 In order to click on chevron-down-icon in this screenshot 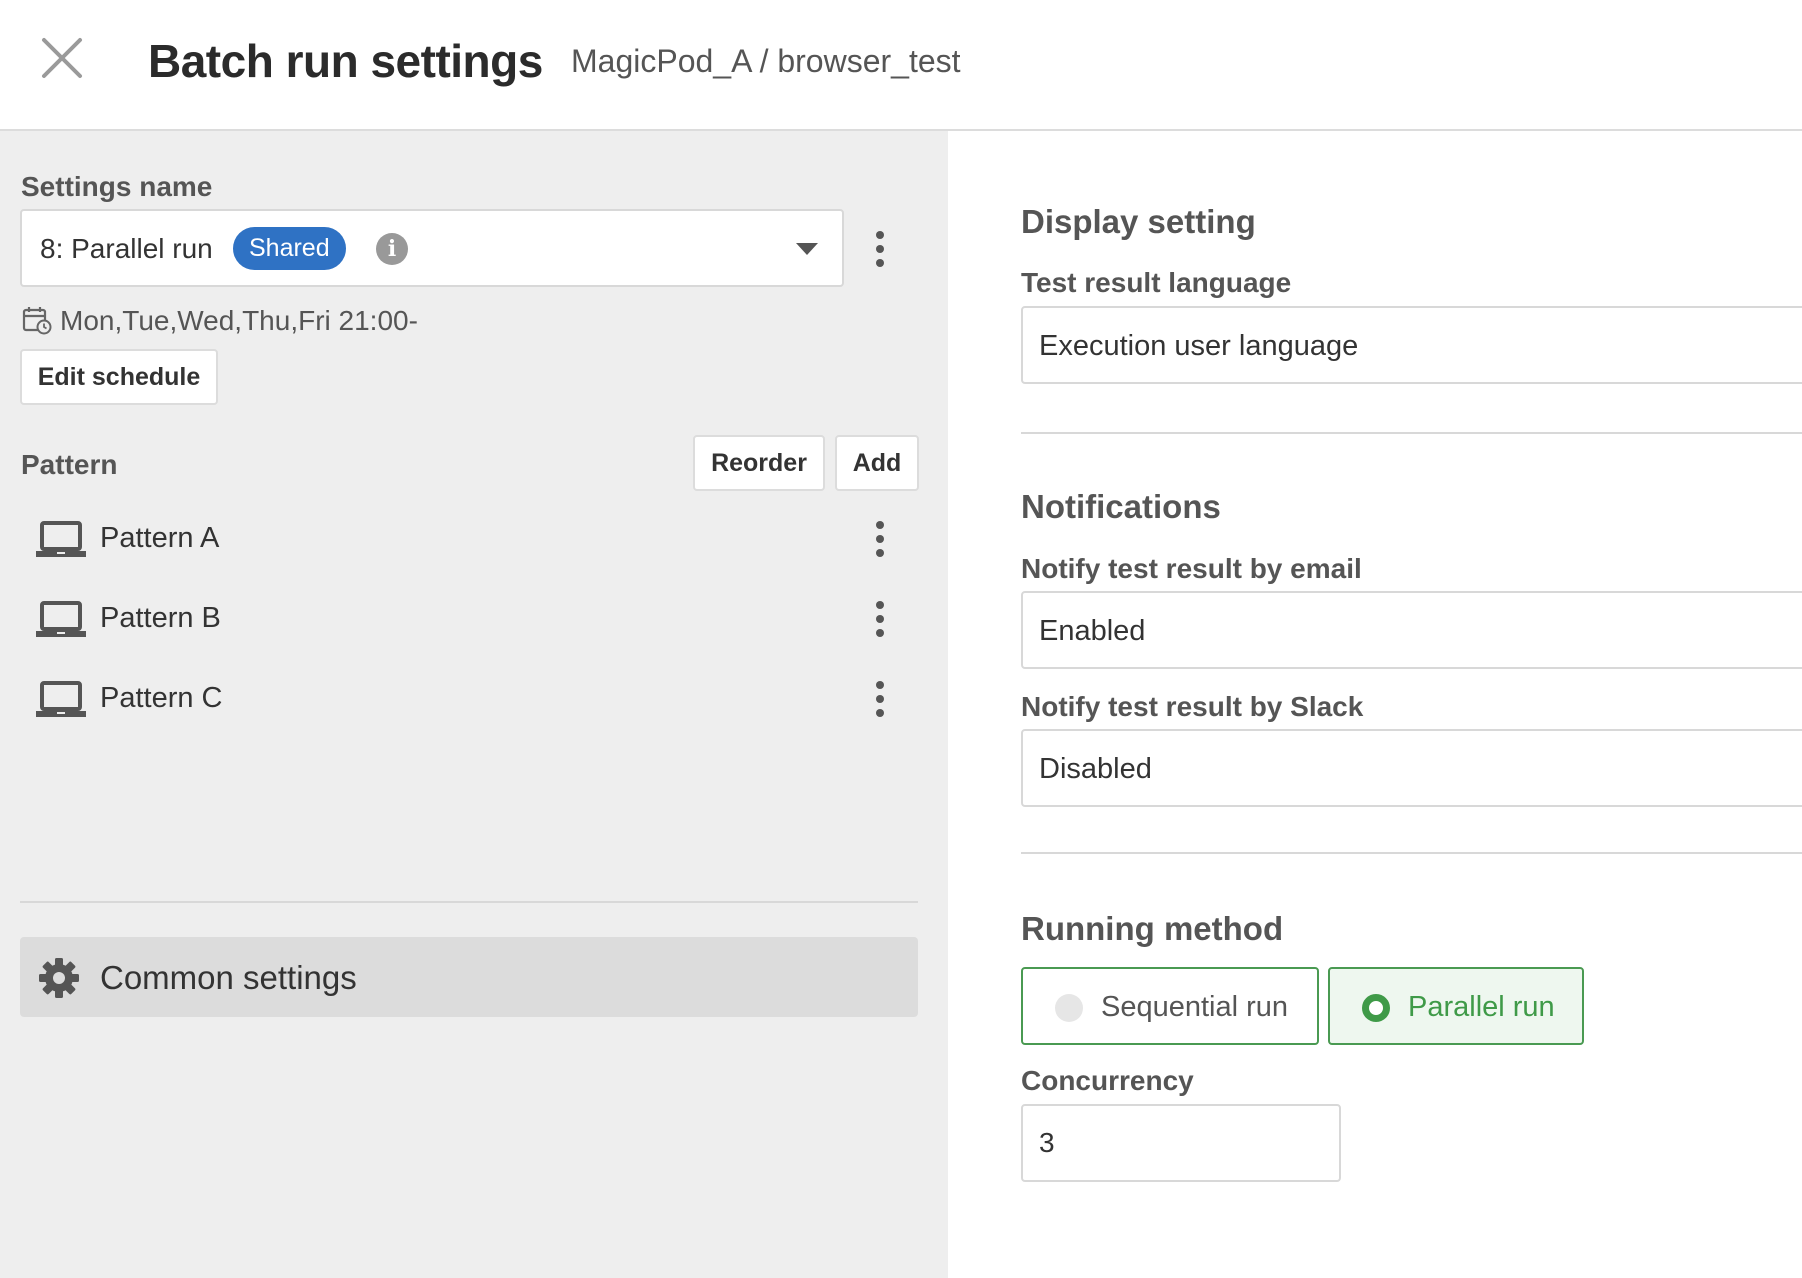, I will do `click(807, 249)`.